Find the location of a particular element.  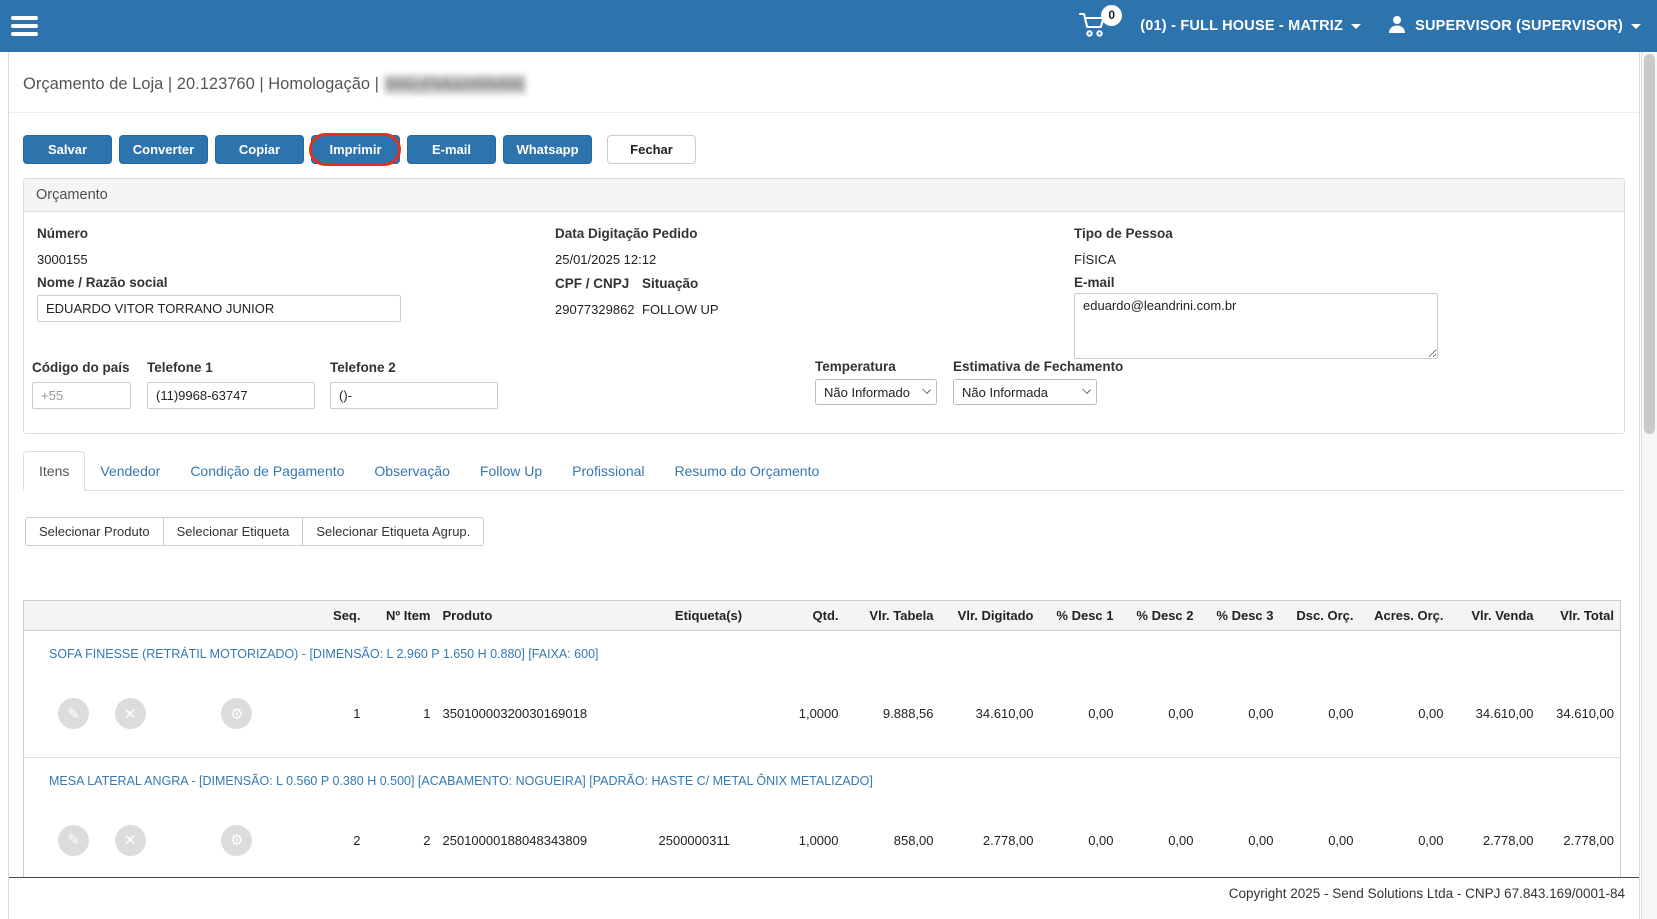

user-menu-label: SUPERVISOR (SUPERVISOR) is located at coordinates (1519, 26).